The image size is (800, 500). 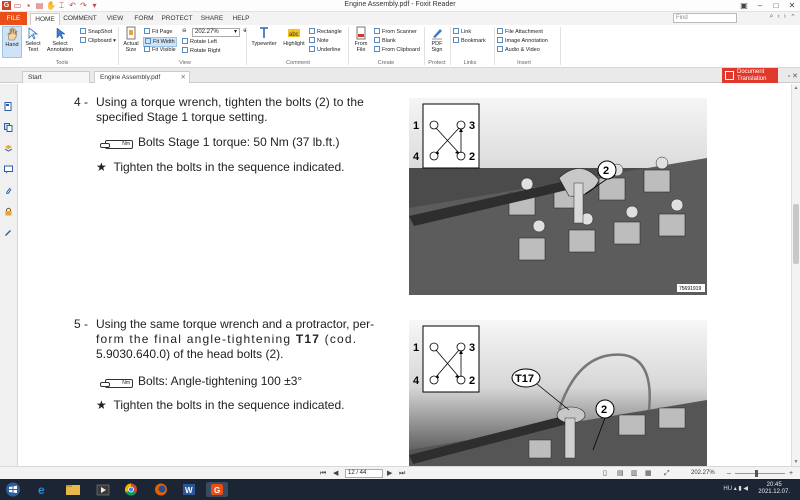 I want to click on tab-view: VIEW, so click(x=115, y=19).